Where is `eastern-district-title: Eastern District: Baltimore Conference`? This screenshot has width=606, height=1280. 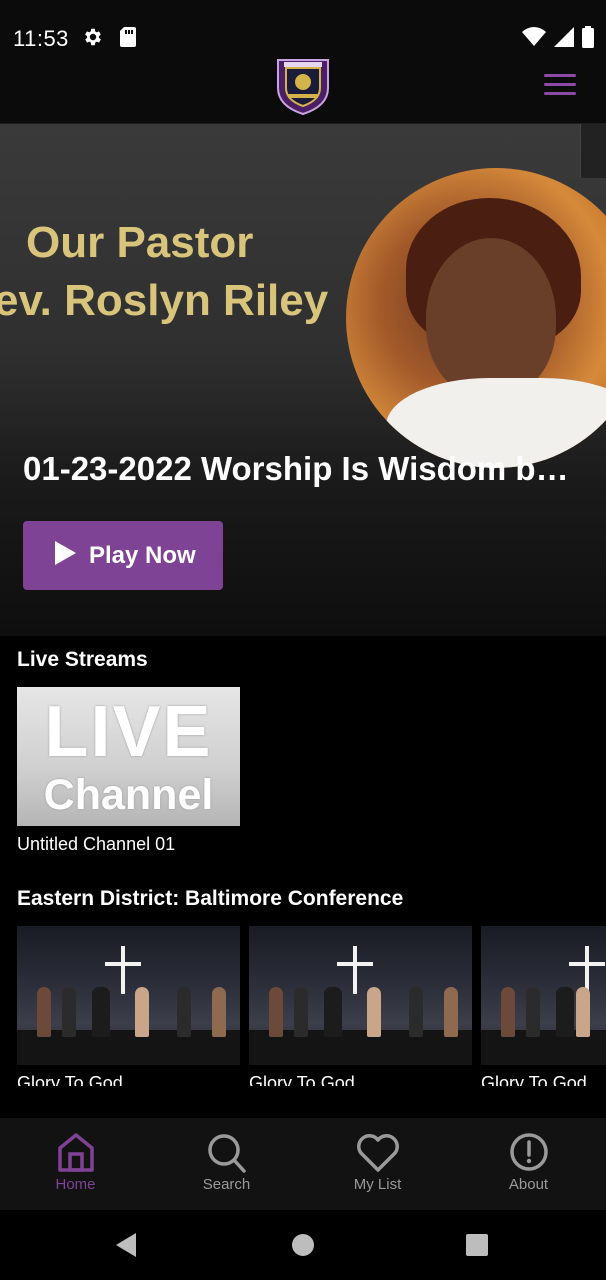
eastern-district-title: Eastern District: Baltimore Conference is located at coordinates (210, 898).